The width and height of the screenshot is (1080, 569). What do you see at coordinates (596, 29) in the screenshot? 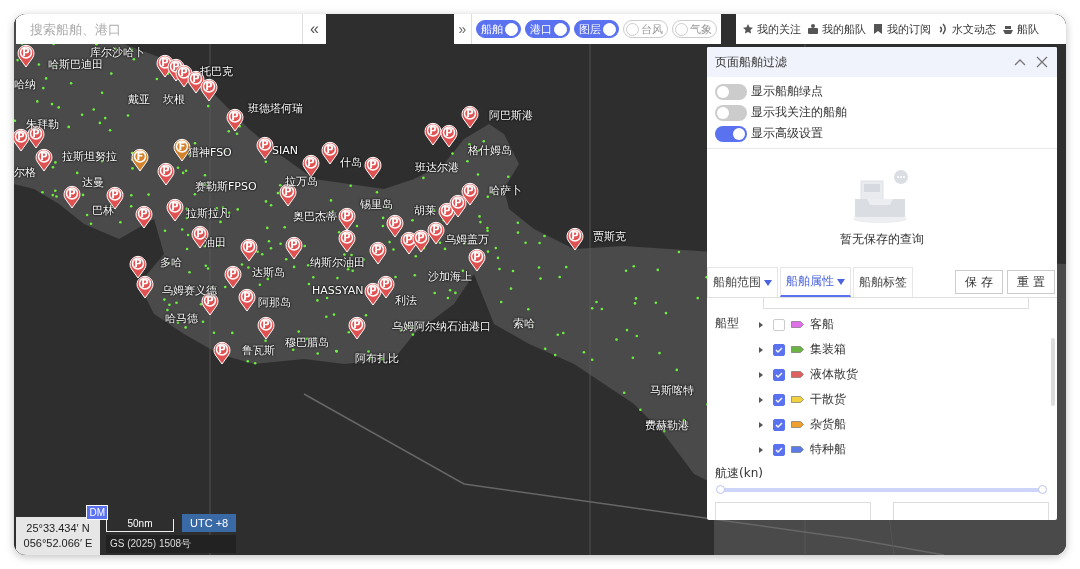
I see `layer-toggle: 图层` at bounding box center [596, 29].